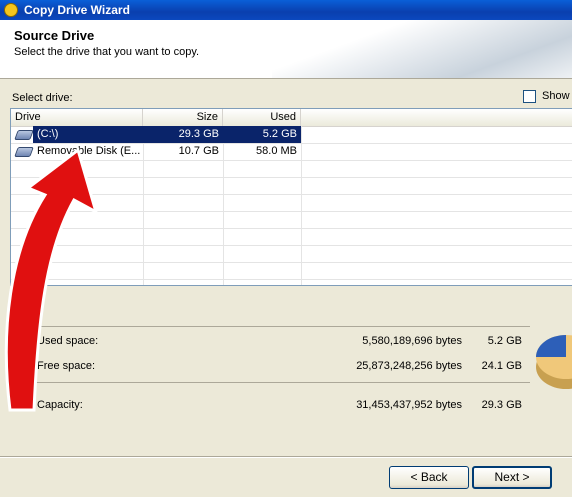 This screenshot has height=497, width=572. Describe the element at coordinates (551, 346) in the screenshot. I see `pie-used-slice` at that location.